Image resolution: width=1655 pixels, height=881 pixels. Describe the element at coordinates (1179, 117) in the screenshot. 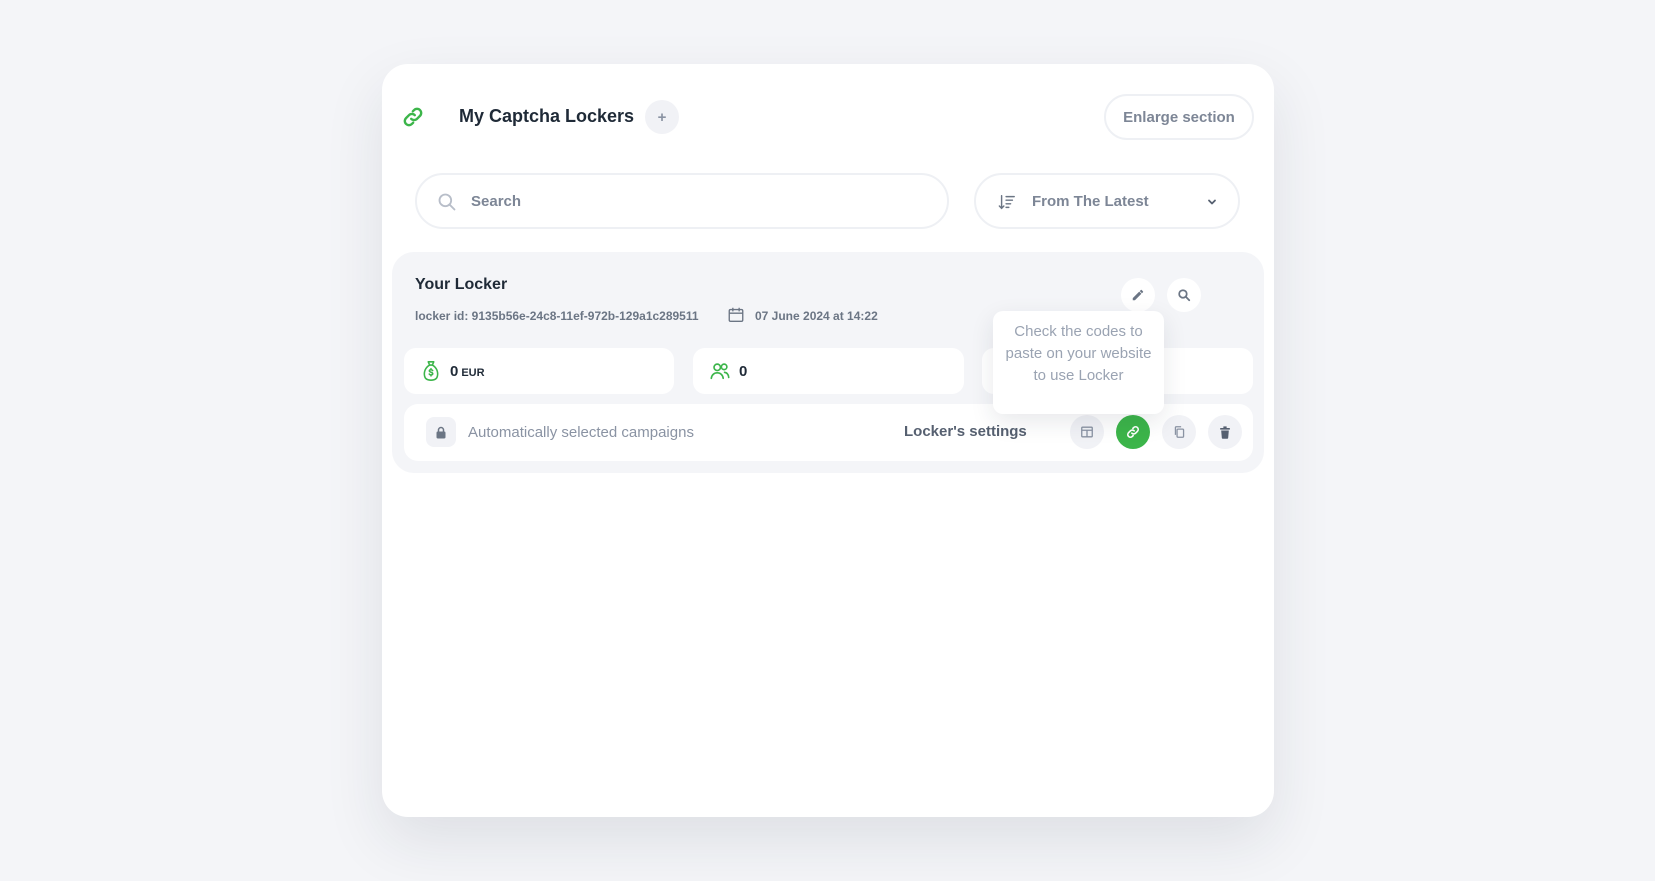

I see `enlarge-section-button: Enlarge section` at that location.